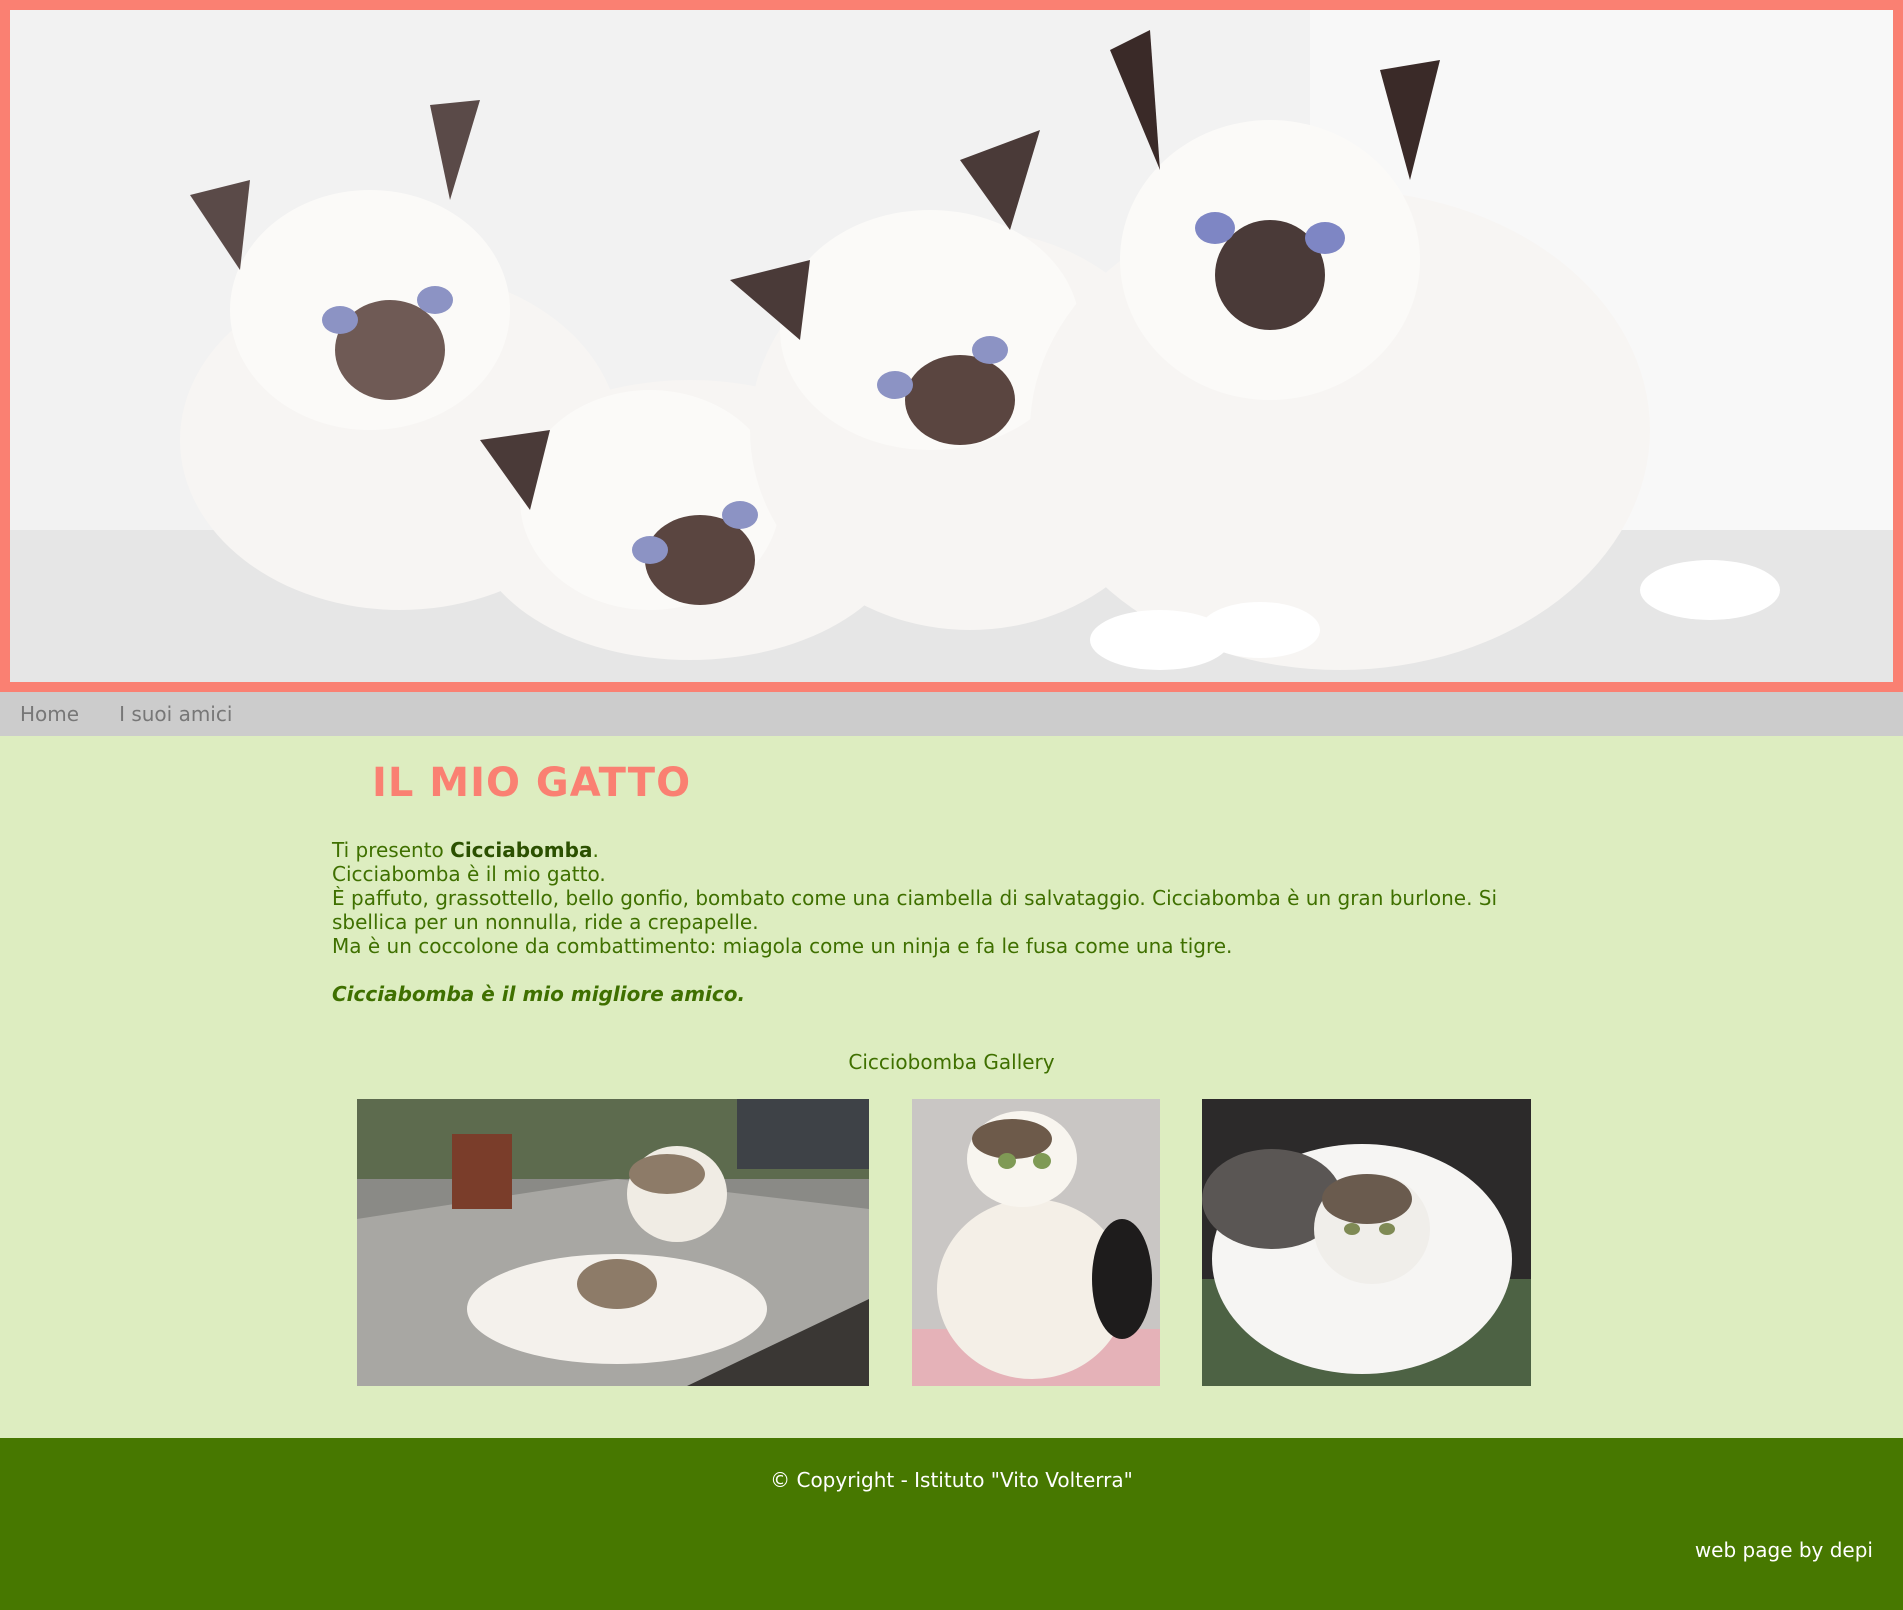  What do you see at coordinates (391, 850) in the screenshot?
I see `intro-prefix: Ti presento` at bounding box center [391, 850].